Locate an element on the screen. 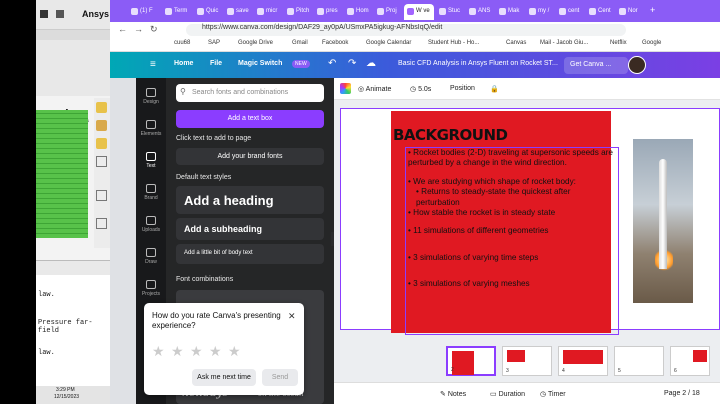 The width and height of the screenshot is (720, 404). slide-heading: BACKGROUND is located at coordinates (450, 135).